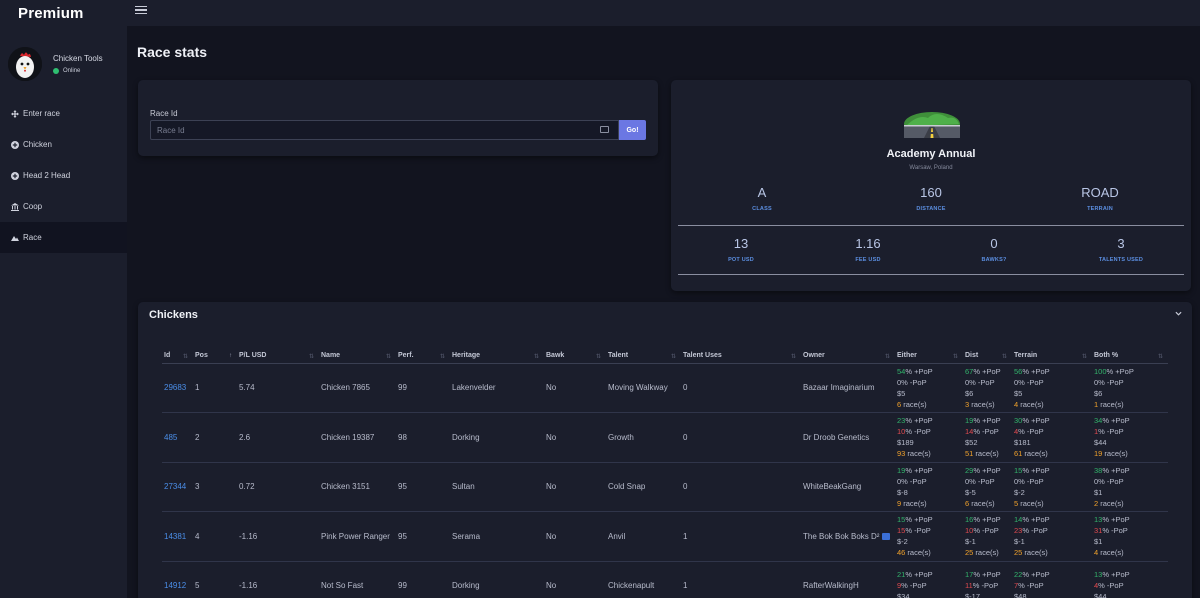  Describe the element at coordinates (929, 437) in the screenshot. I see `stat-either: 23% +PoP 10% -PoP $189 93 race(s)` at that location.